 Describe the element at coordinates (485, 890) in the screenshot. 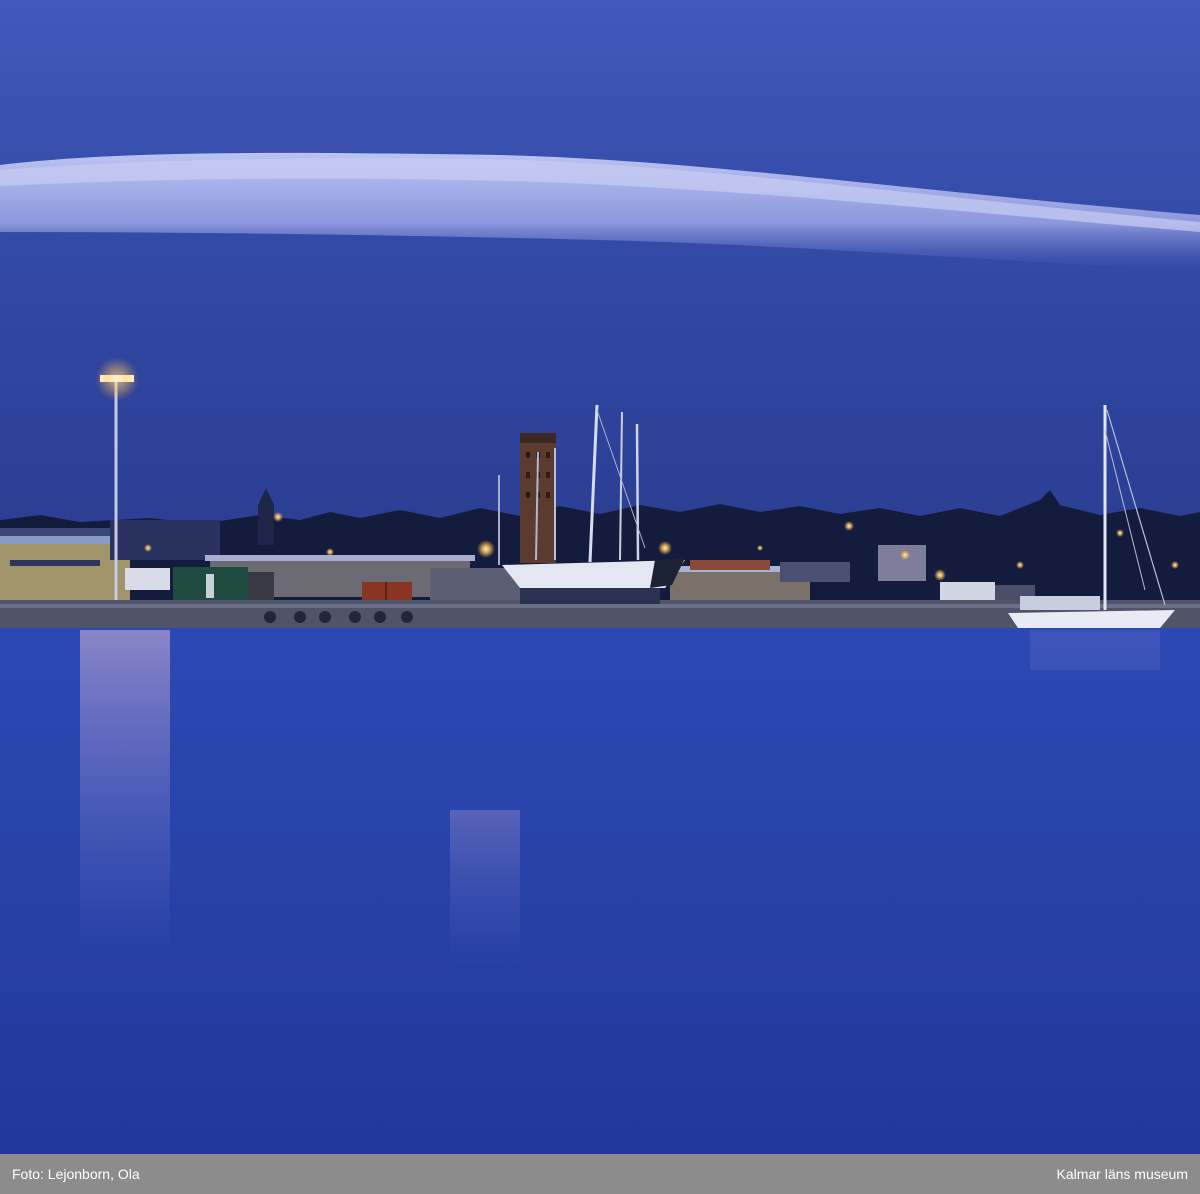

I see `boat-reflection` at that location.